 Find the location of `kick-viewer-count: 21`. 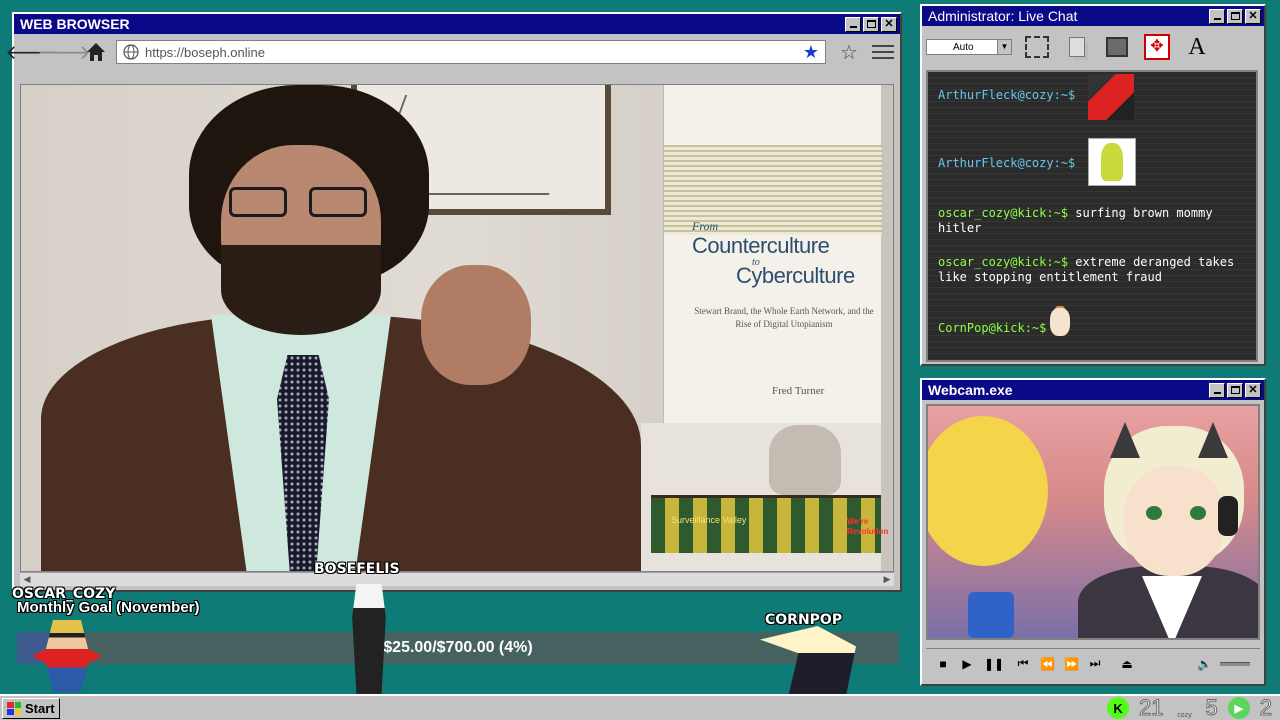

kick-viewer-count: 21 is located at coordinates (1152, 707).